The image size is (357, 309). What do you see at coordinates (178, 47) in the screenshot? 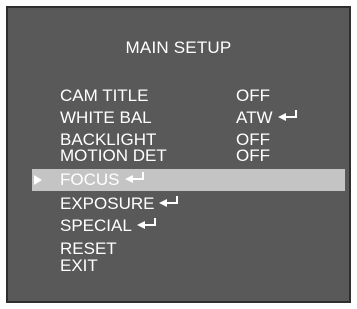
I see `menu-title: MAIN SETUP` at bounding box center [178, 47].